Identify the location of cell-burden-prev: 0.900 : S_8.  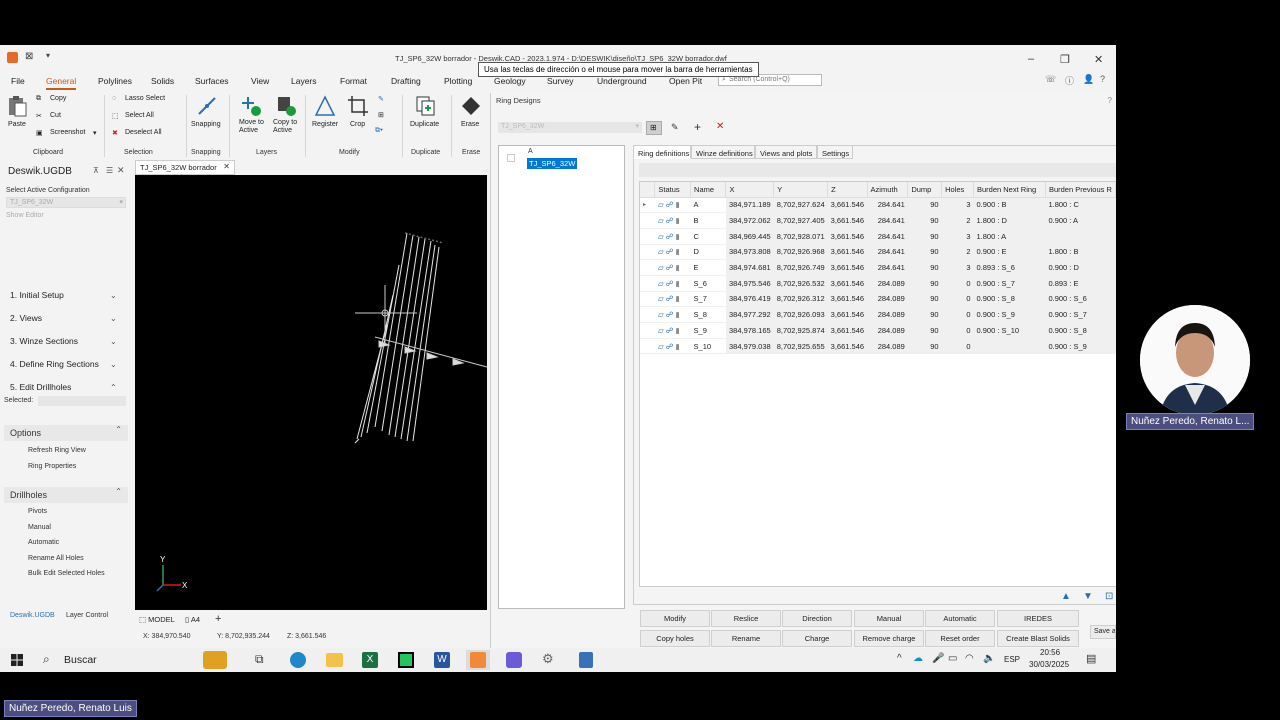
(1080, 330).